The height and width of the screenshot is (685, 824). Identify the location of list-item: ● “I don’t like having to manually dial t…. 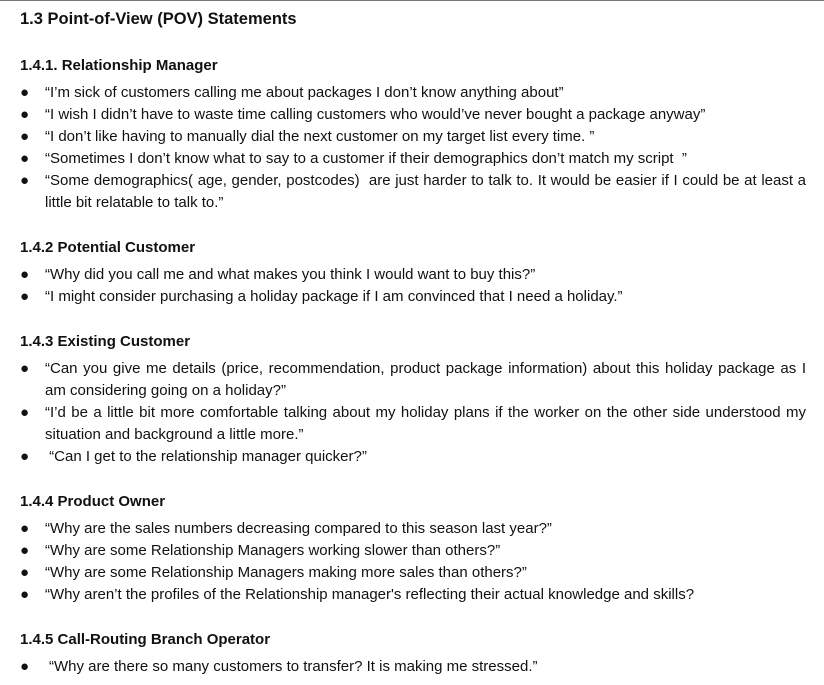
(413, 137).